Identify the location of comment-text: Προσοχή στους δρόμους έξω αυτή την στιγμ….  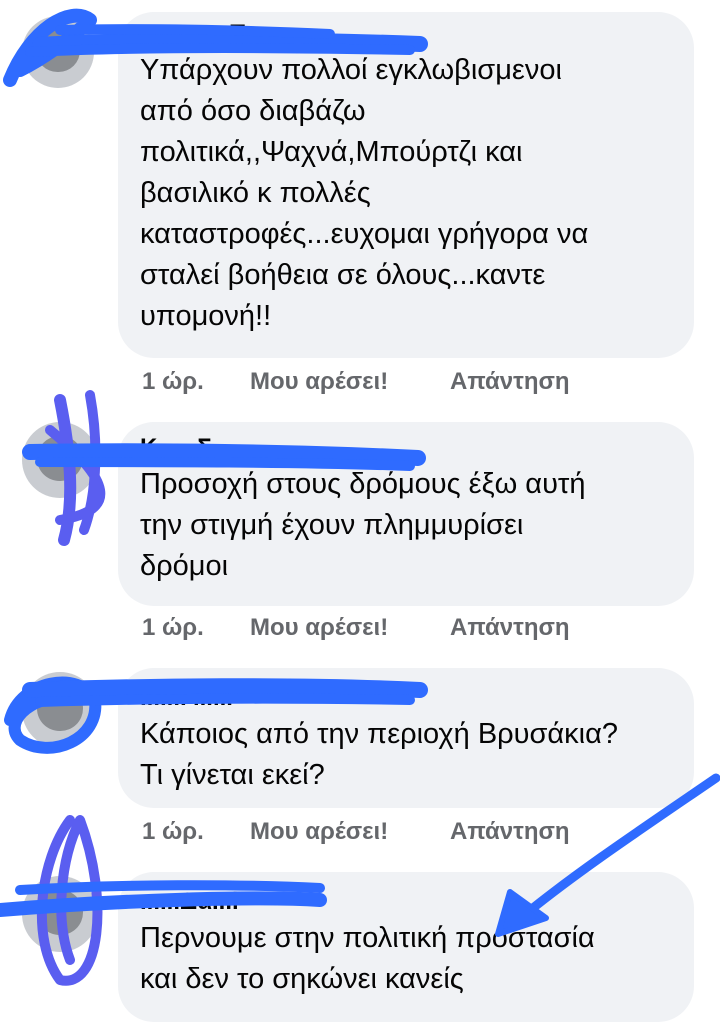
(363, 525).